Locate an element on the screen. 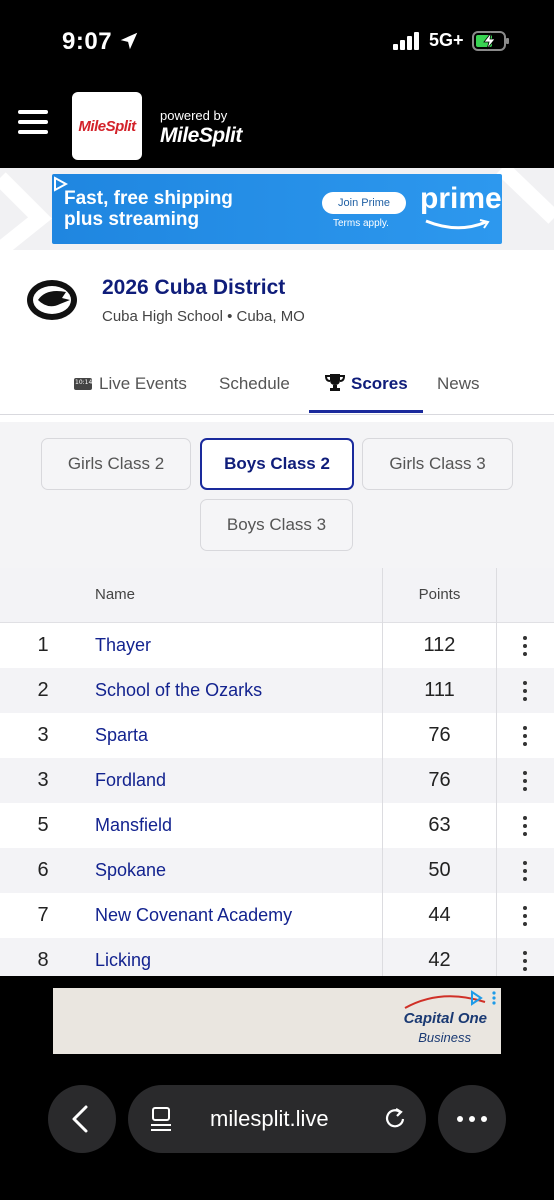 The image size is (554, 1200). menu-icon is located at coordinates (33, 122).